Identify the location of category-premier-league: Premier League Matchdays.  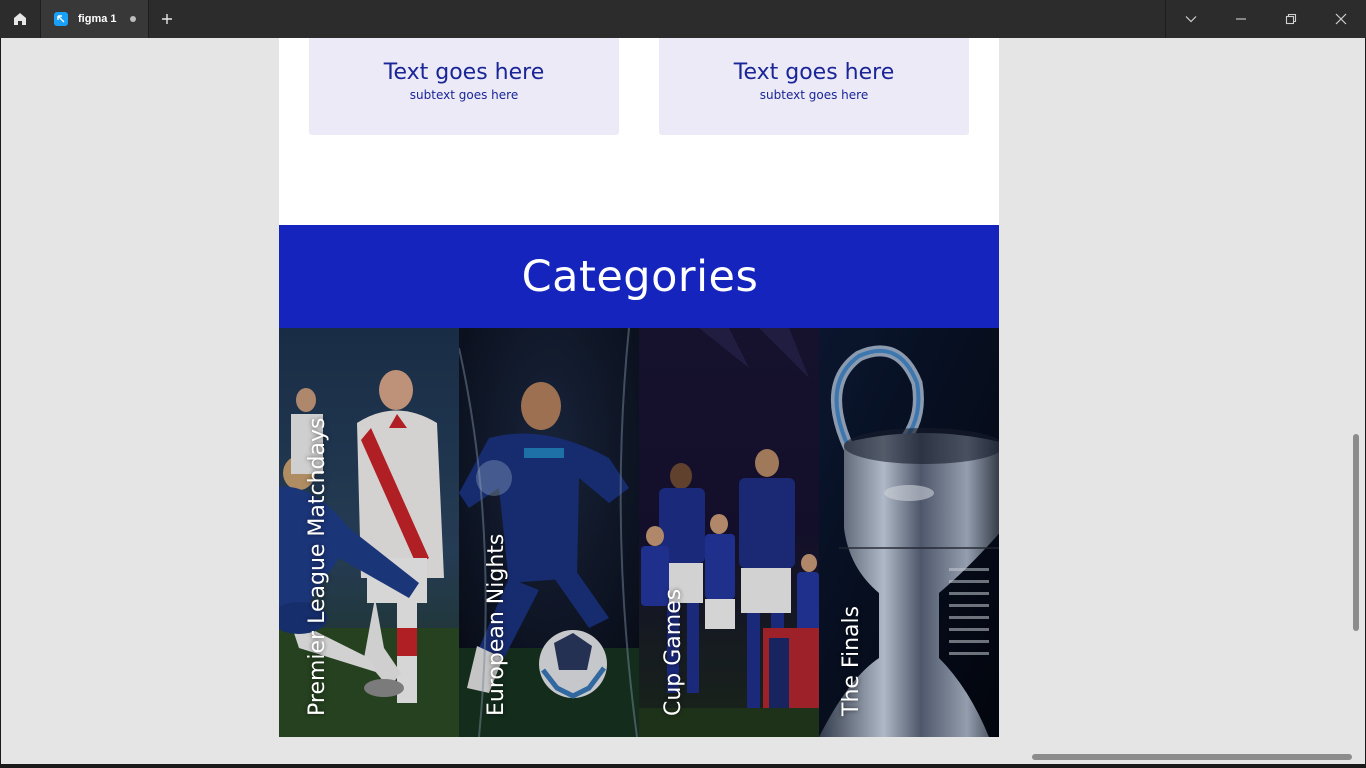
(369, 532).